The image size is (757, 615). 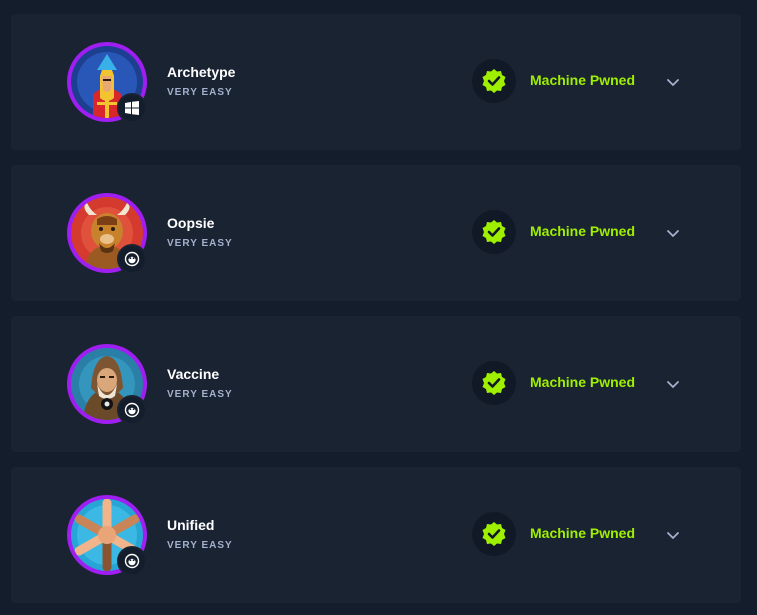 I want to click on windows-icon, so click(x=132, y=108).